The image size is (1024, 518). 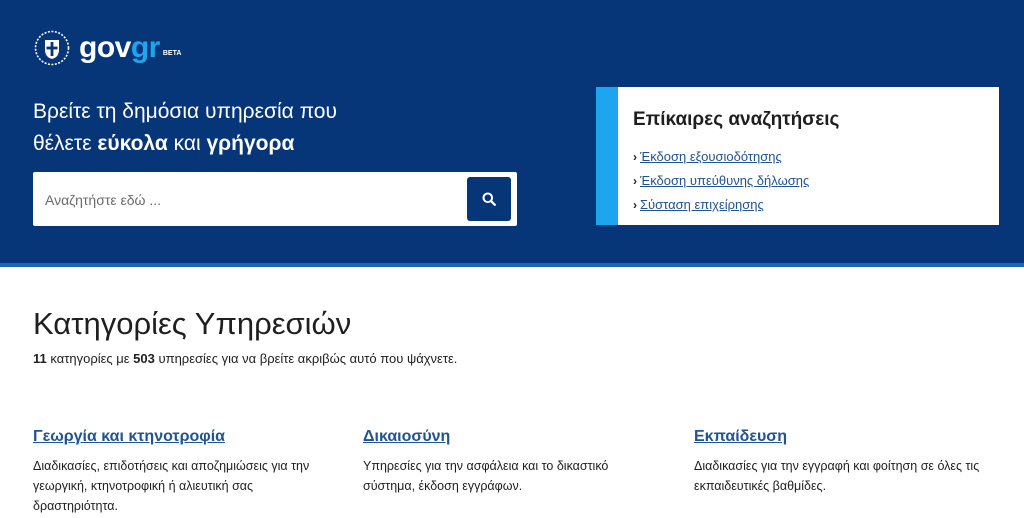 I want to click on search-icon, so click(x=489, y=199).